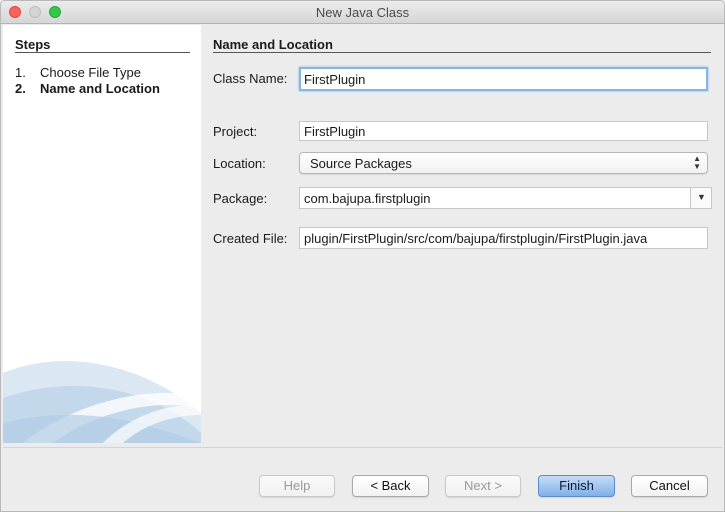 Image resolution: width=725 pixels, height=512 pixels. Describe the element at coordinates (503, 163) in the screenshot. I see `location-select: Source Packages ▲ ▼` at that location.